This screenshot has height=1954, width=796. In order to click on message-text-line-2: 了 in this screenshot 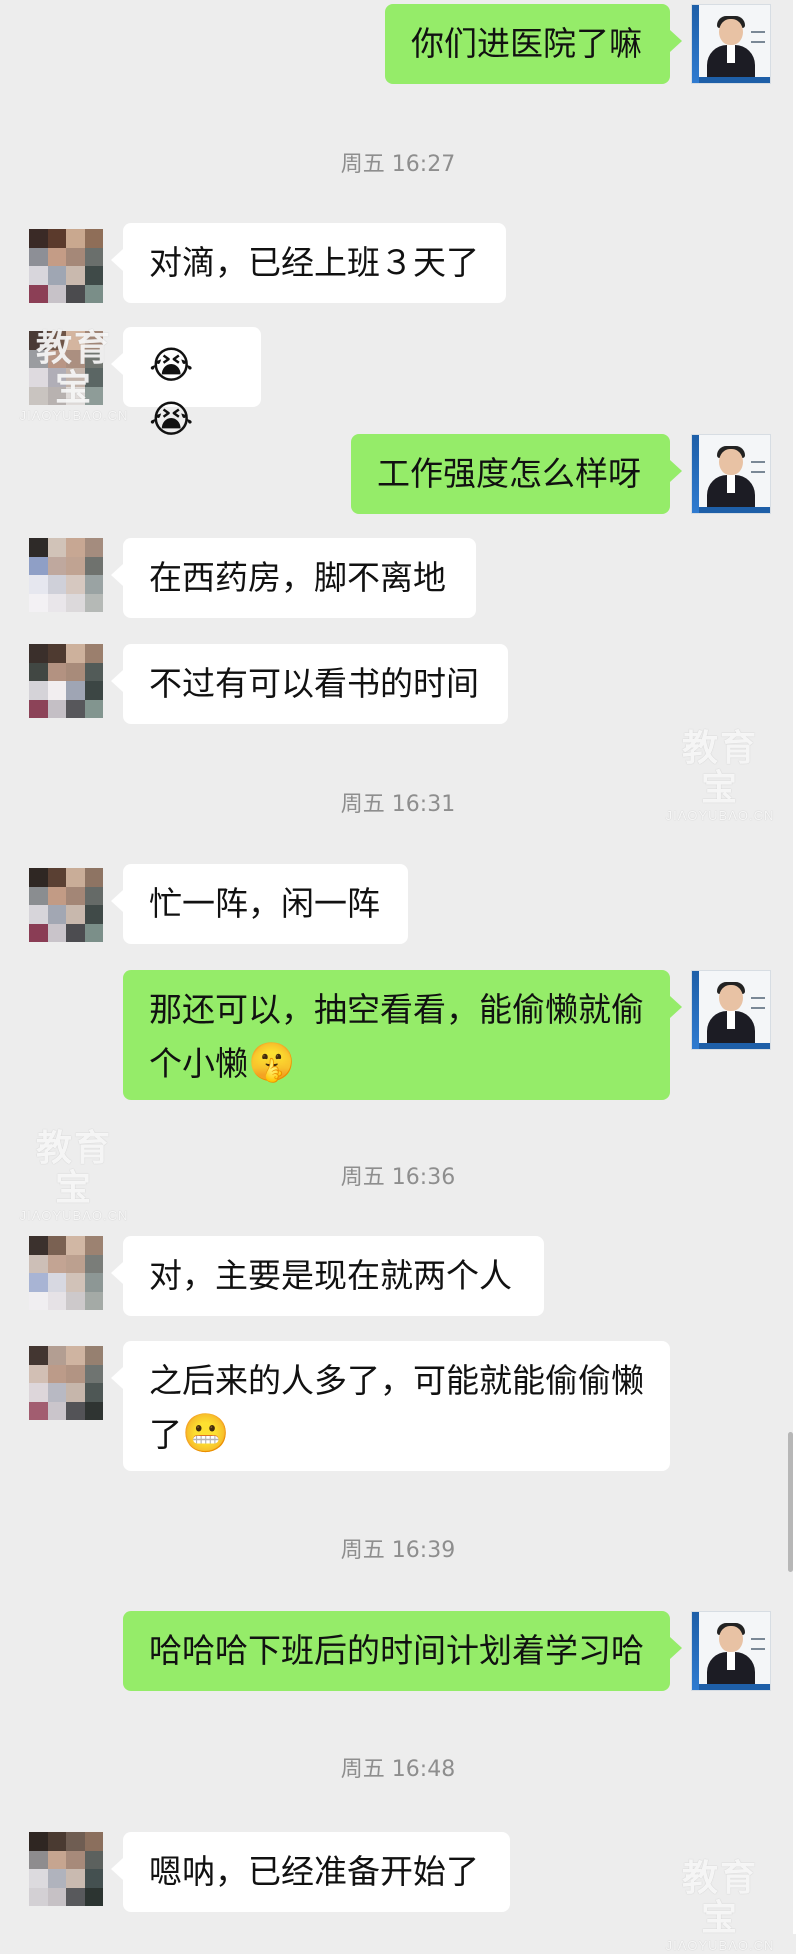, I will do `click(165, 1434)`.